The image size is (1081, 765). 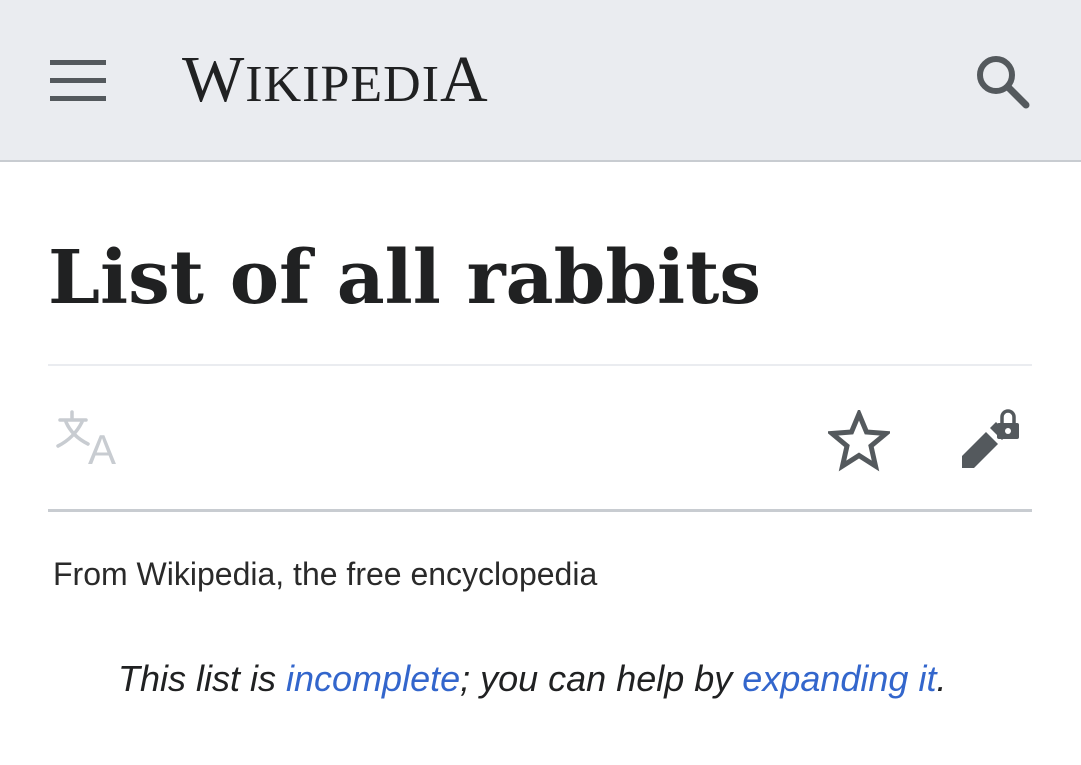 I want to click on incomplete-link: incomplete, so click(x=373, y=678).